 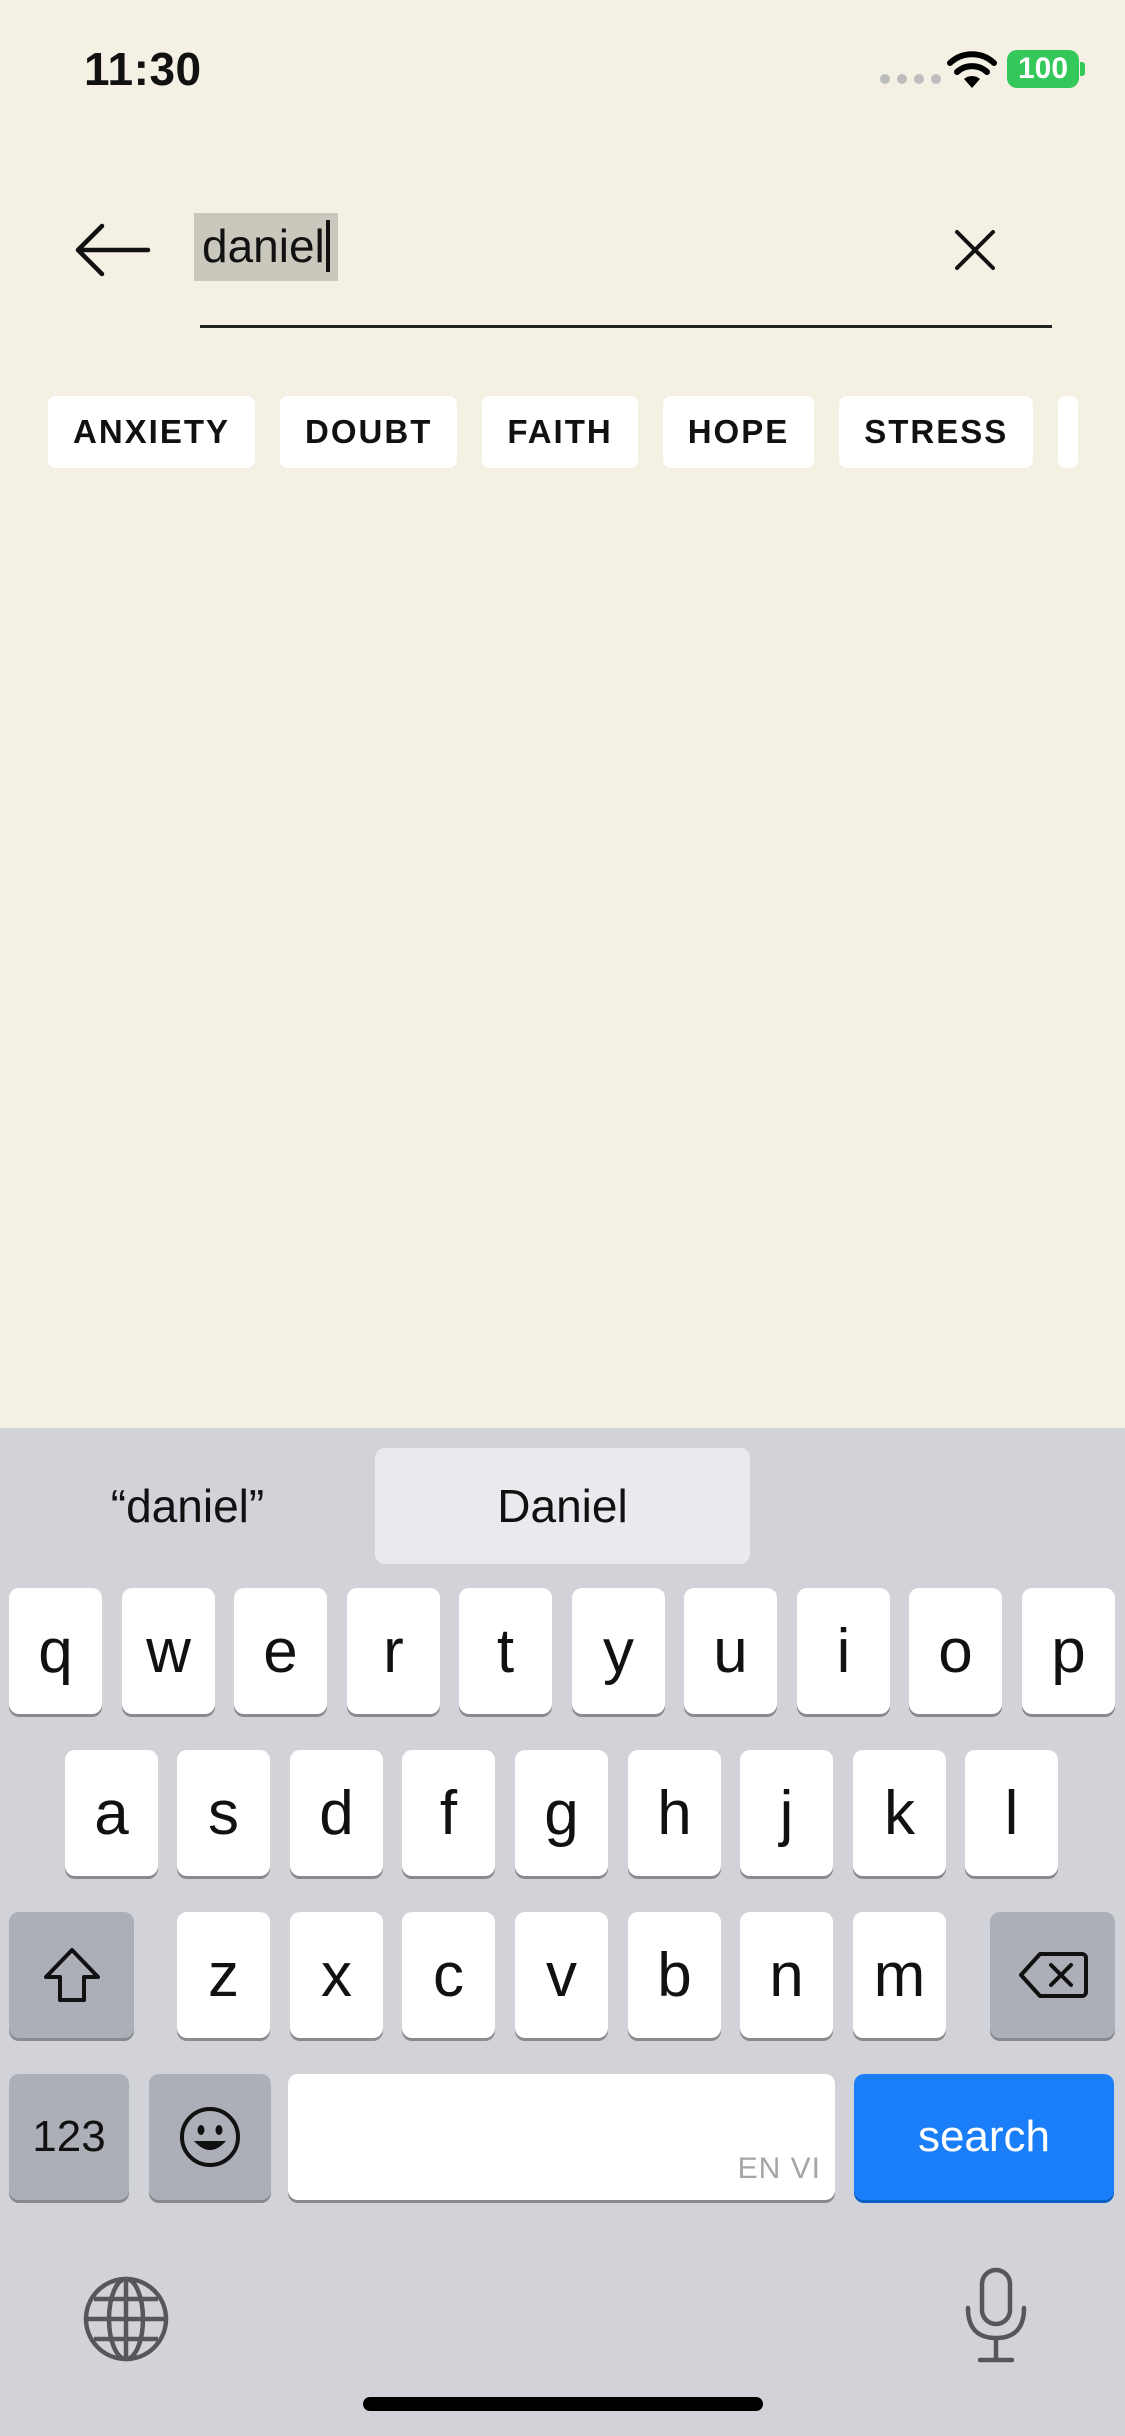 What do you see at coordinates (730, 1651) in the screenshot?
I see `key-u: u` at bounding box center [730, 1651].